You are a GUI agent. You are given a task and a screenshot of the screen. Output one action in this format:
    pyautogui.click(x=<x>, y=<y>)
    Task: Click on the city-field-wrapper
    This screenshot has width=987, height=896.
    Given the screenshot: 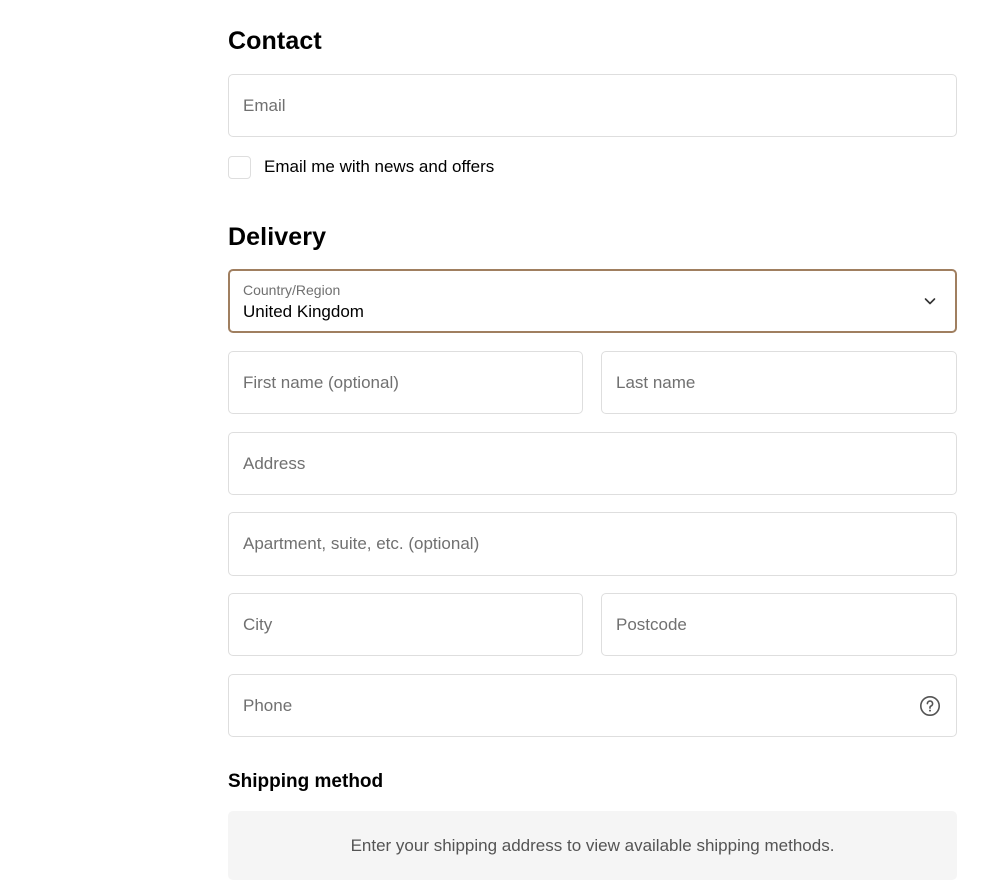 What is the action you would take?
    pyautogui.click(x=405, y=624)
    